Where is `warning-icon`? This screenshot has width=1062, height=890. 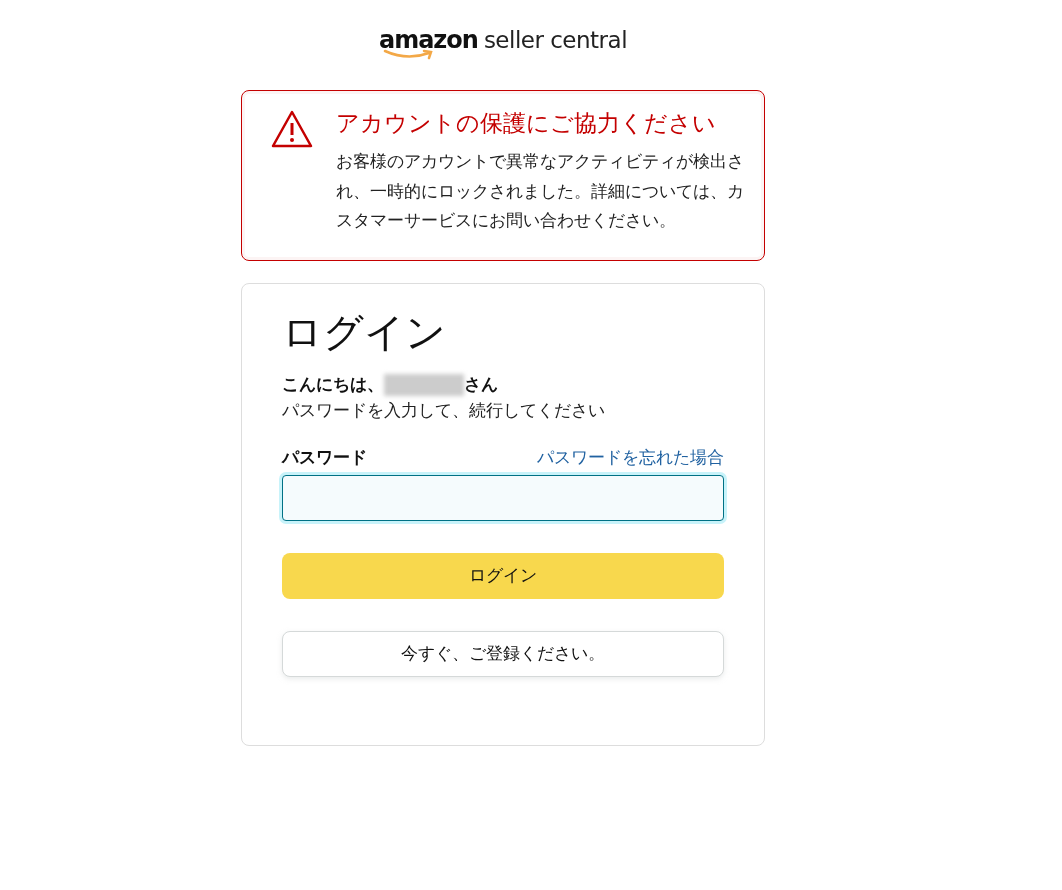
warning-icon is located at coordinates (292, 129).